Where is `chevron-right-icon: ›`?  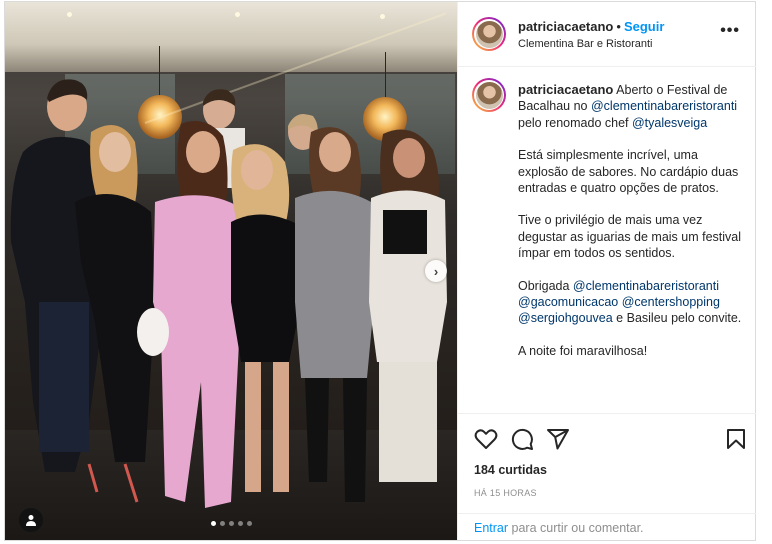
chevron-right-icon: › is located at coordinates (436, 271).